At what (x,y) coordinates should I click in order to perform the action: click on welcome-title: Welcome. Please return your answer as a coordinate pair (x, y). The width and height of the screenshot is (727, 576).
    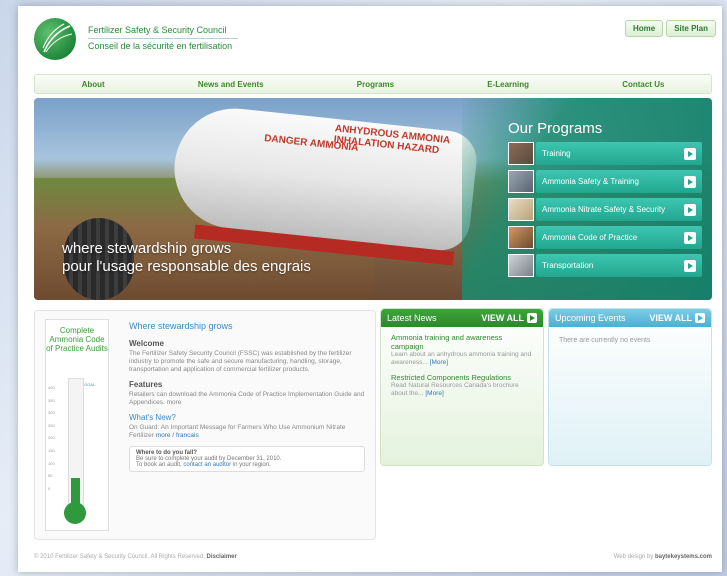
    Looking at the image, I should click on (146, 343).